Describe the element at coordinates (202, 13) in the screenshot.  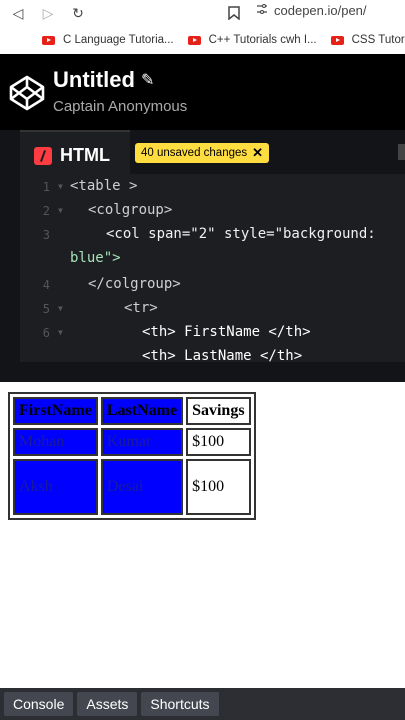
I see `browser-toolbar: ◁ ▷ ↻ codepen.io/pen/` at that location.